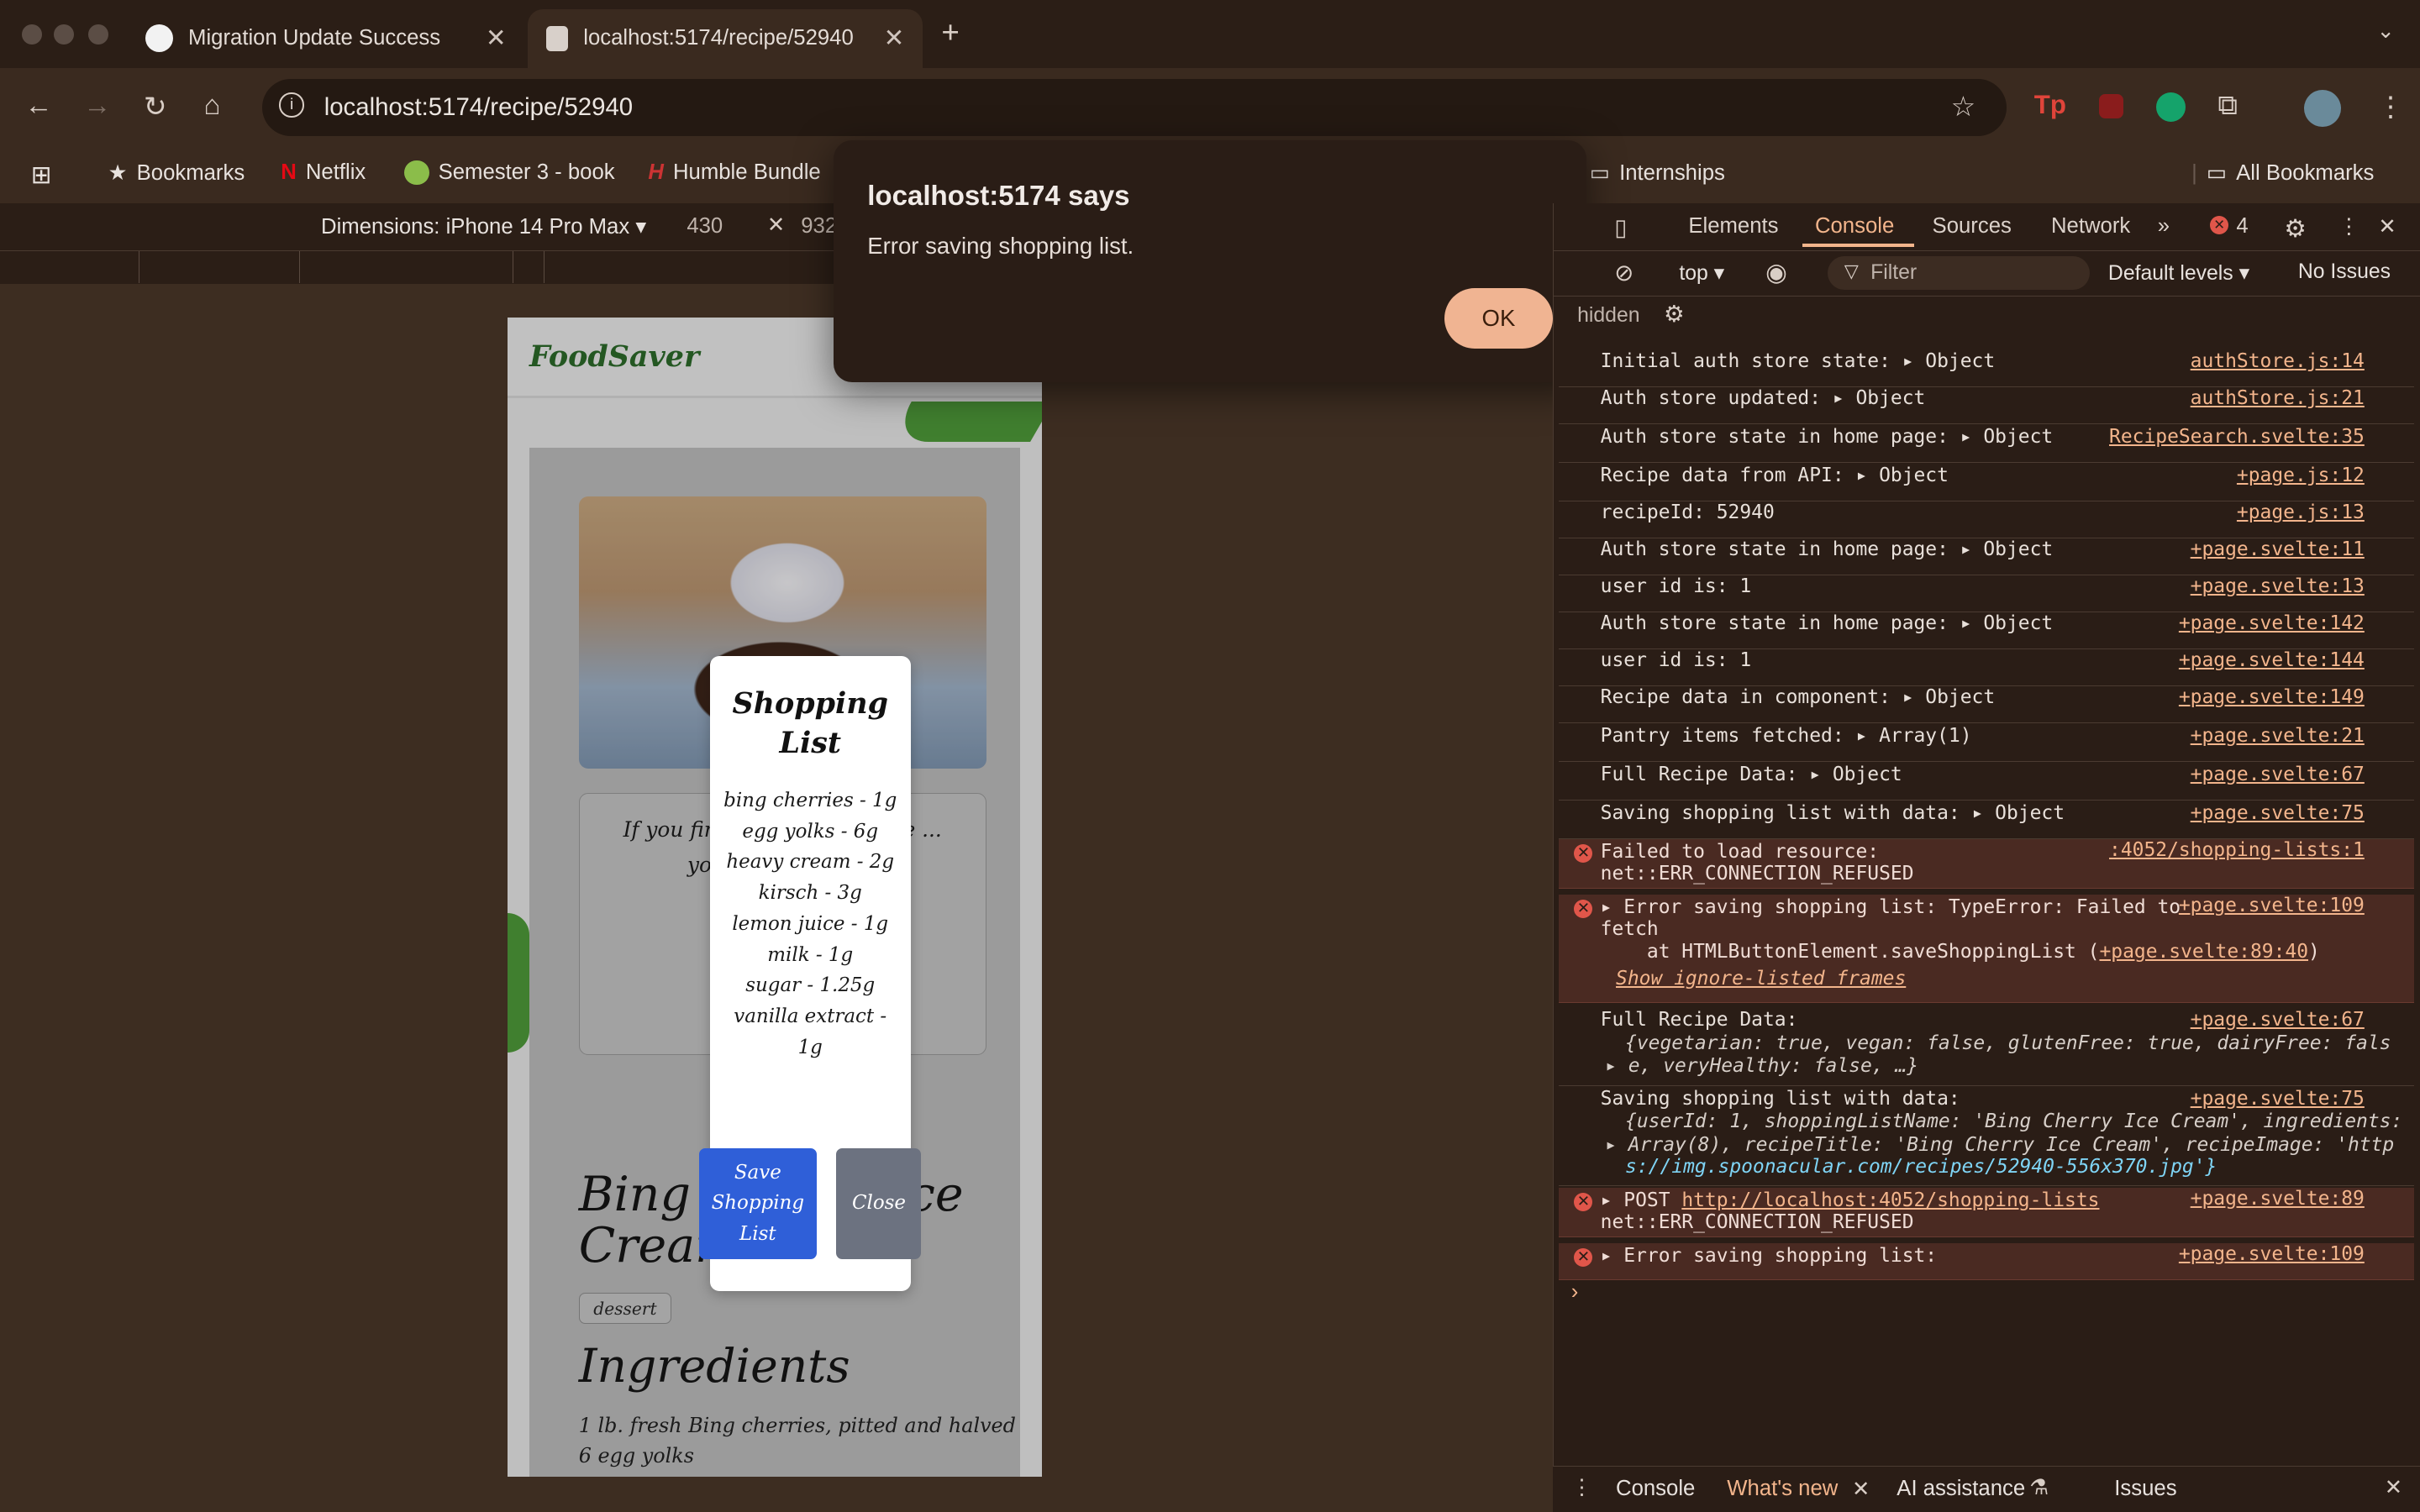  What do you see at coordinates (2204, 952) in the screenshot?
I see `stack-link: +page.svelte:89:40` at bounding box center [2204, 952].